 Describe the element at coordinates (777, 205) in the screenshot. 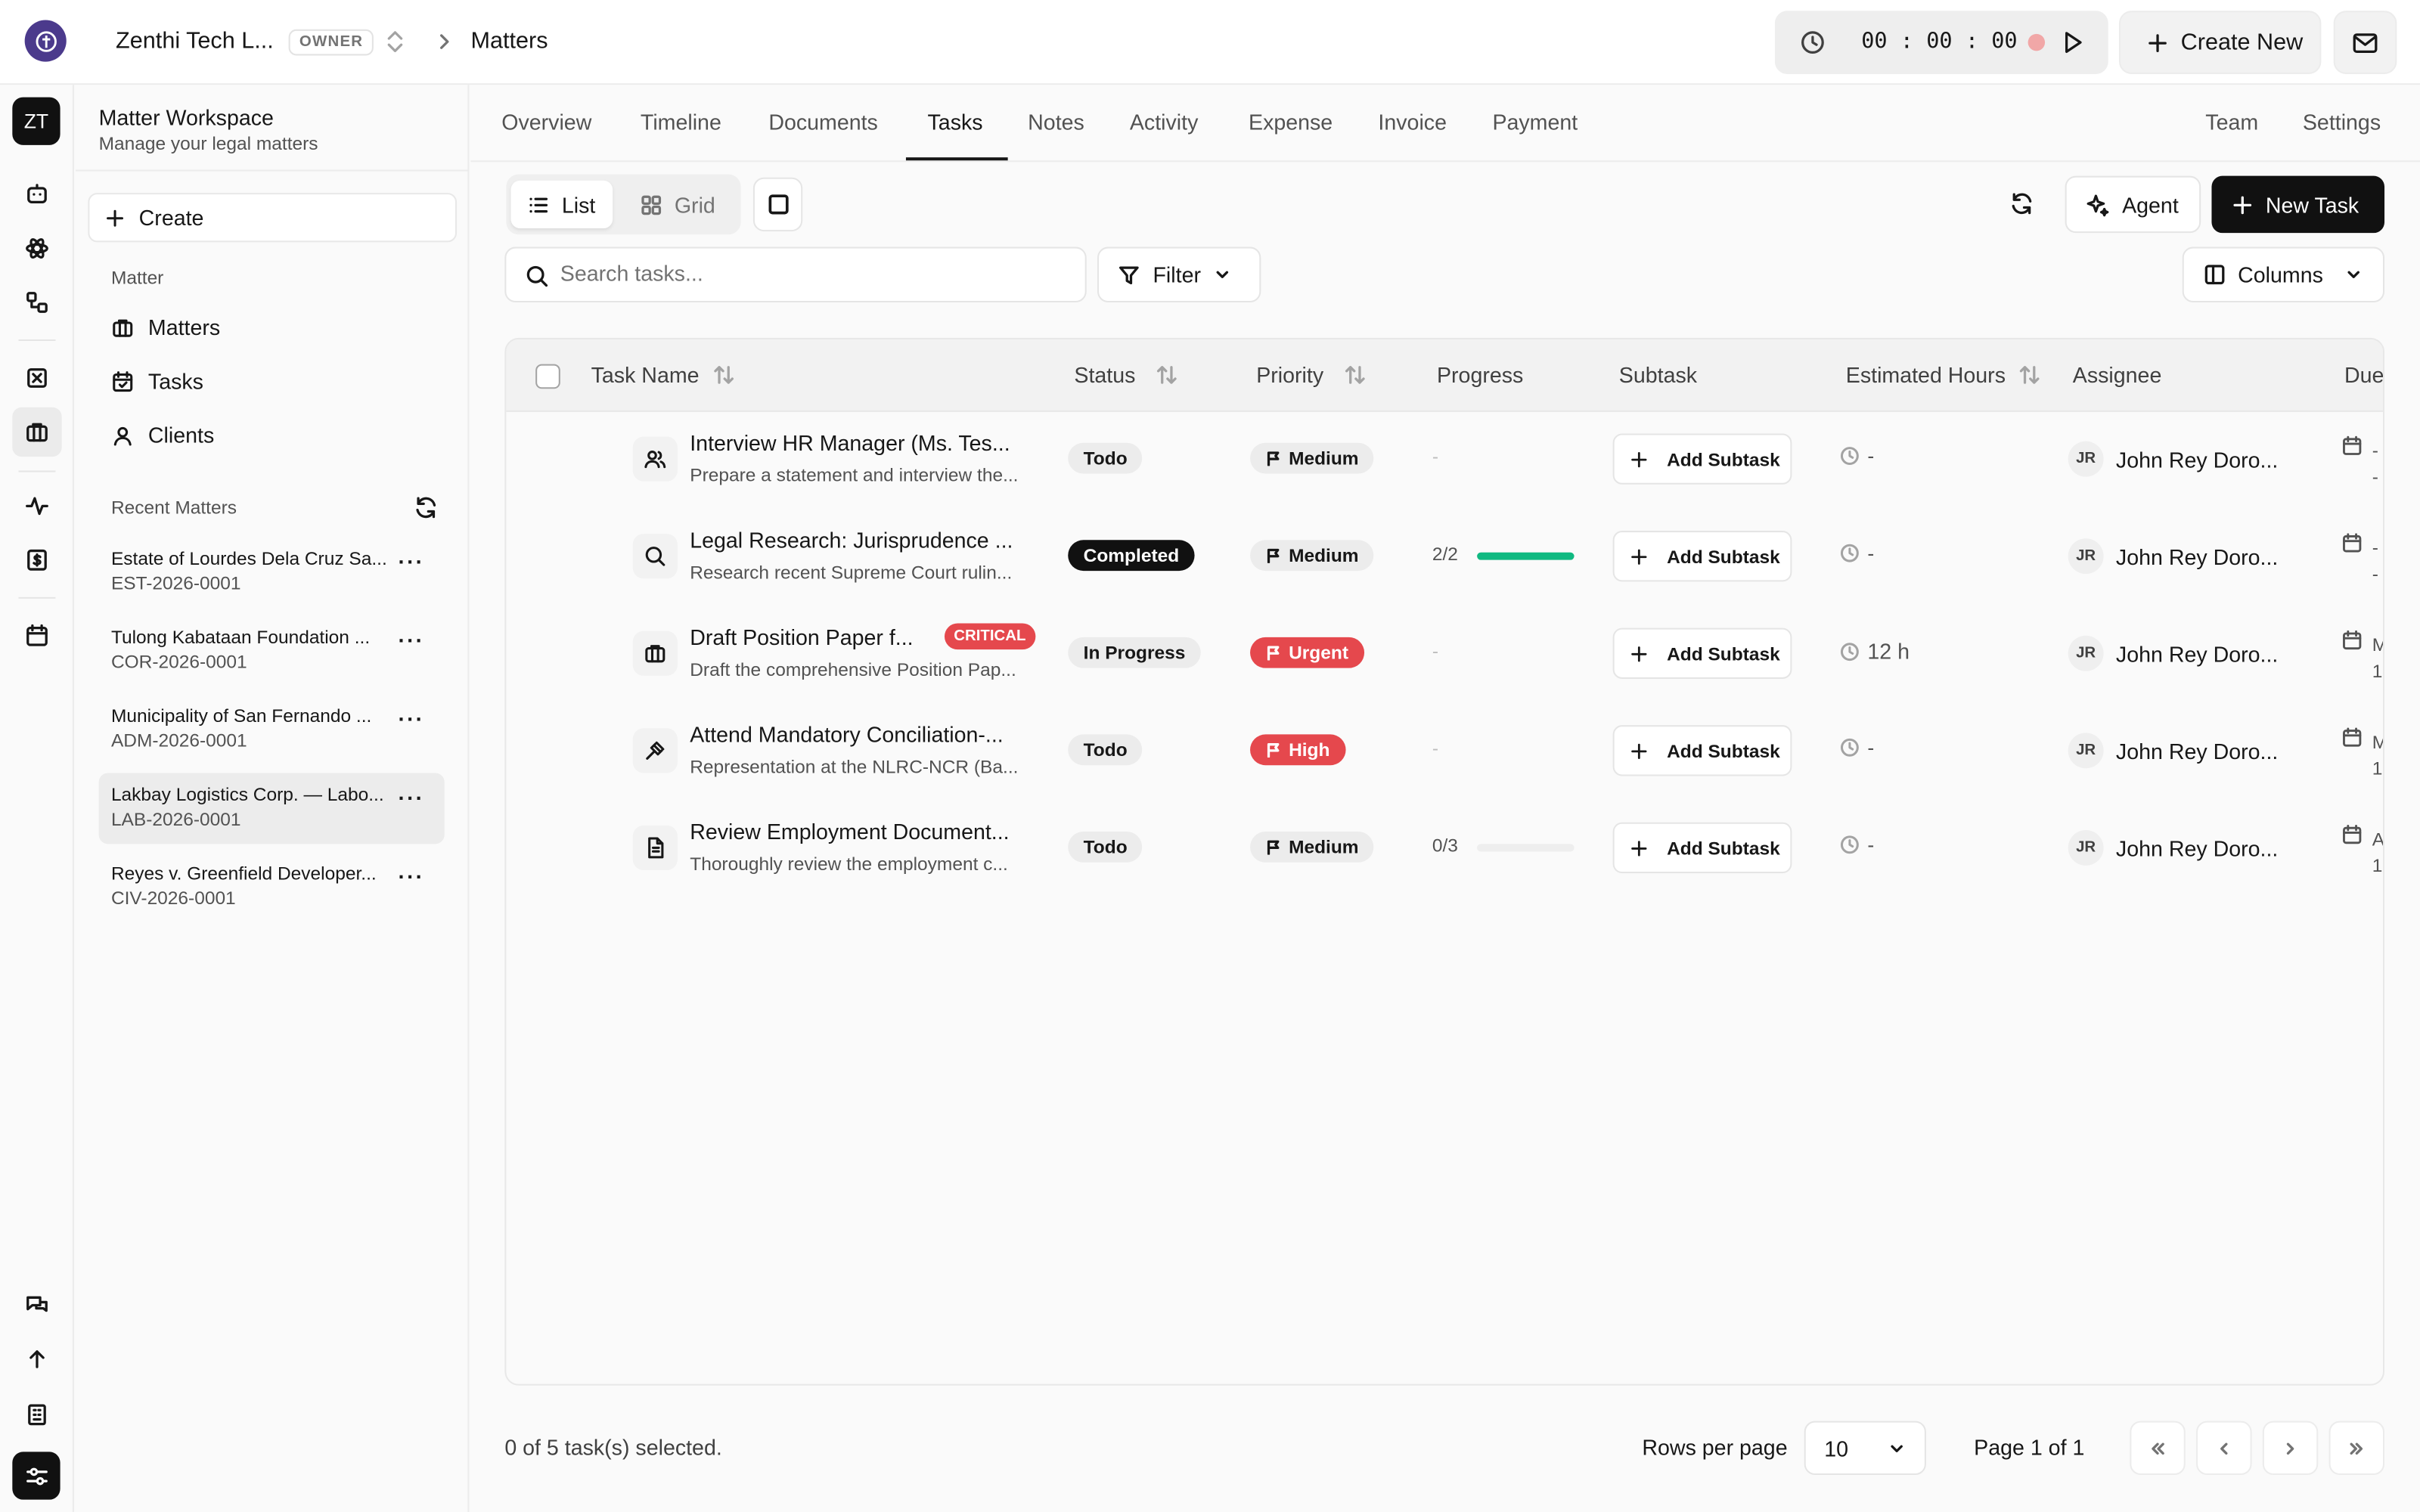

I see `select-mode-button` at that location.